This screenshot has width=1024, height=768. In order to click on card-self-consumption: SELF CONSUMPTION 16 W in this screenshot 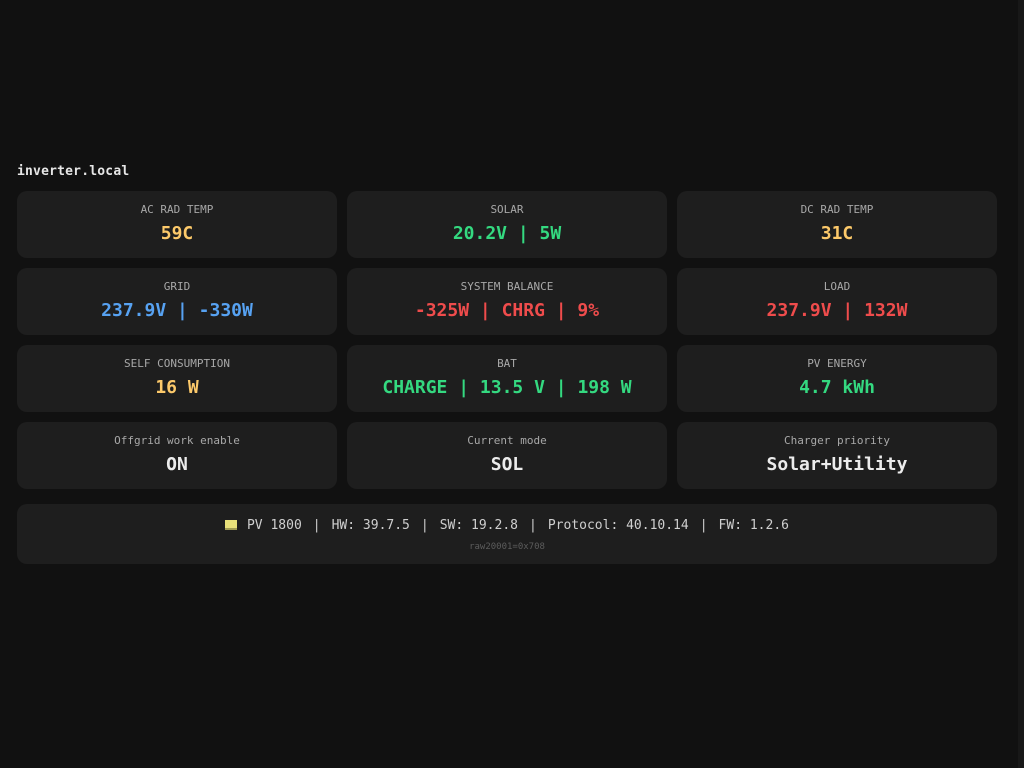, I will do `click(177, 378)`.